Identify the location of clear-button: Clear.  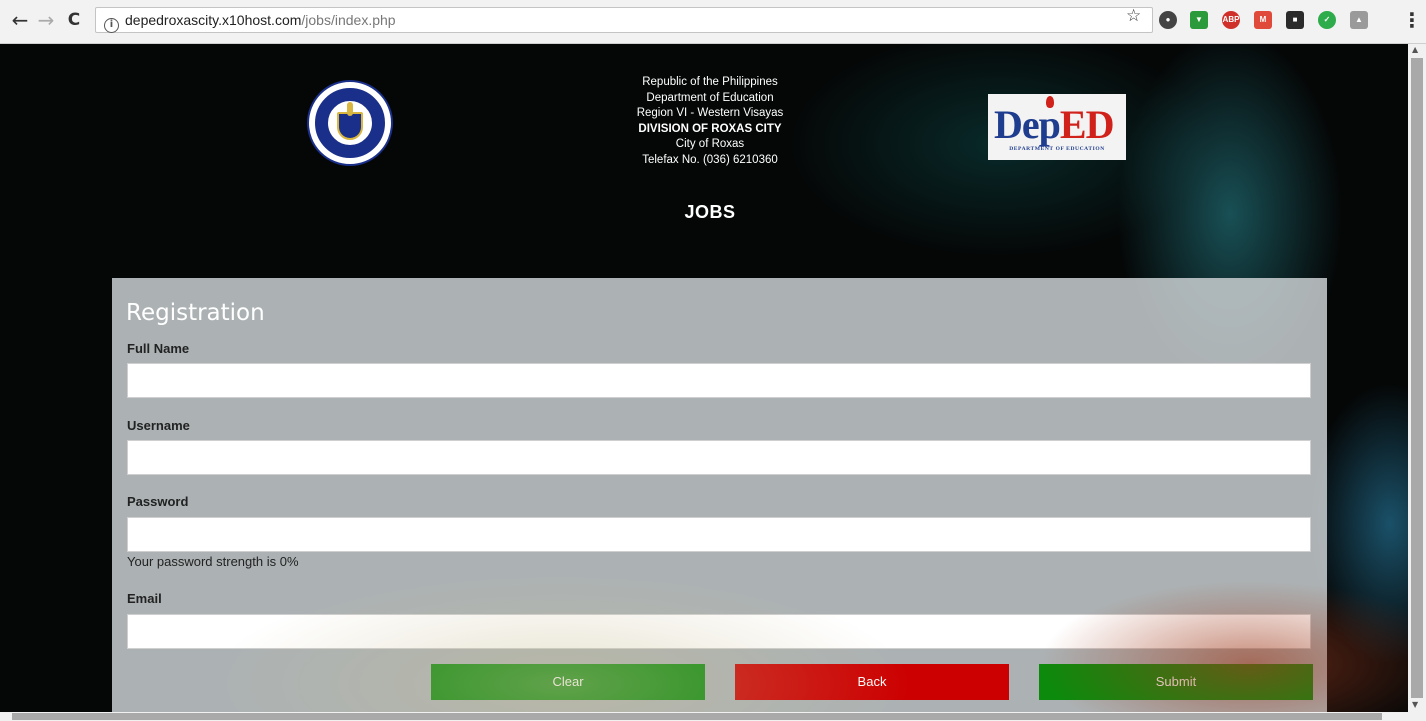
(568, 682).